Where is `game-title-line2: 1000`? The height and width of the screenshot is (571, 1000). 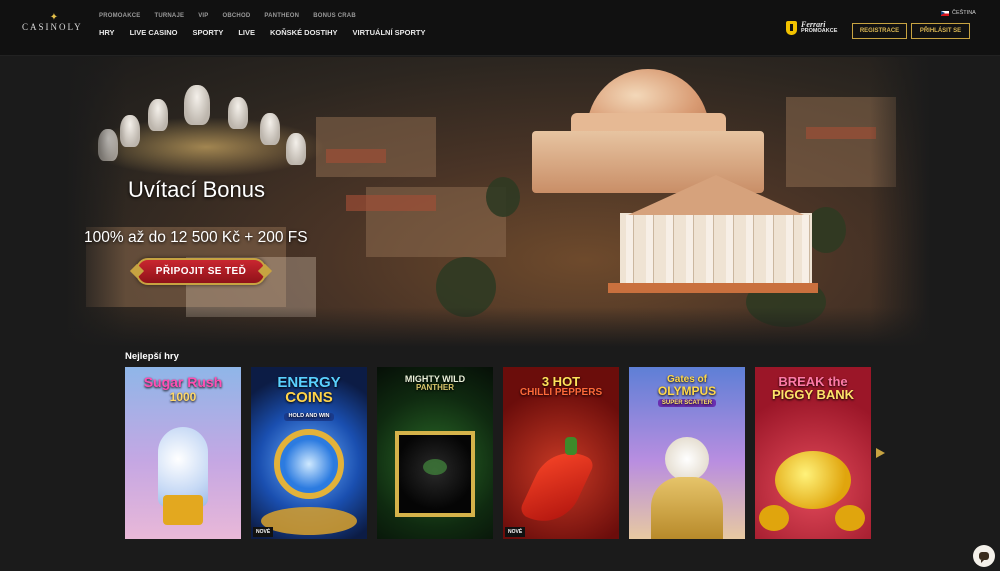 game-title-line2: 1000 is located at coordinates (183, 397).